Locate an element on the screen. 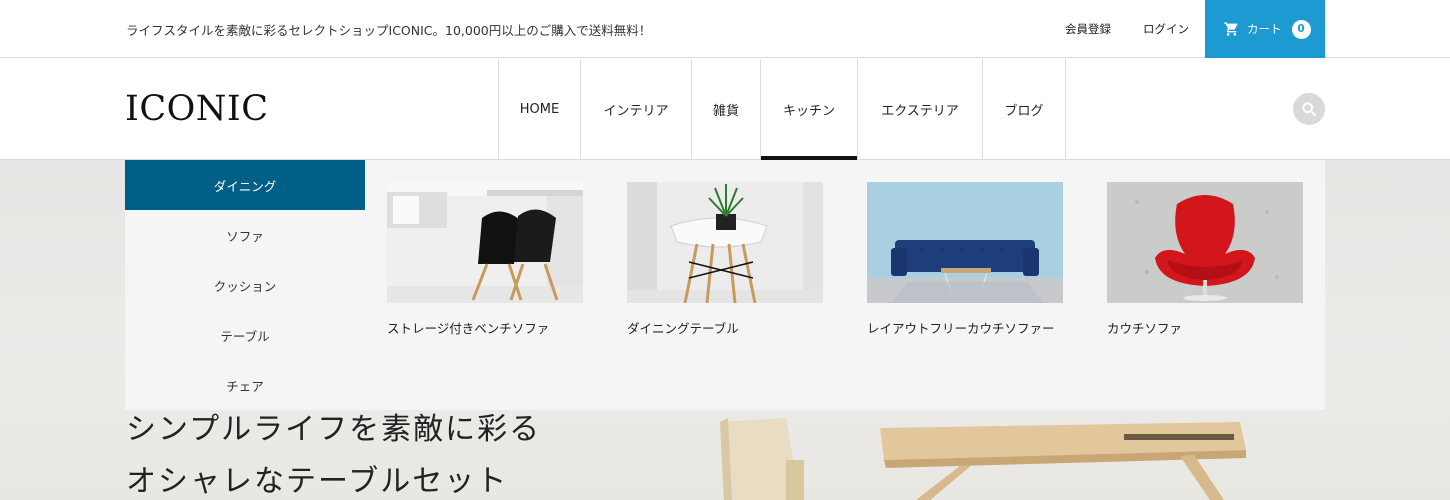  hero-title-line1: シンプルライフを素敵に彩る is located at coordinates (334, 429).